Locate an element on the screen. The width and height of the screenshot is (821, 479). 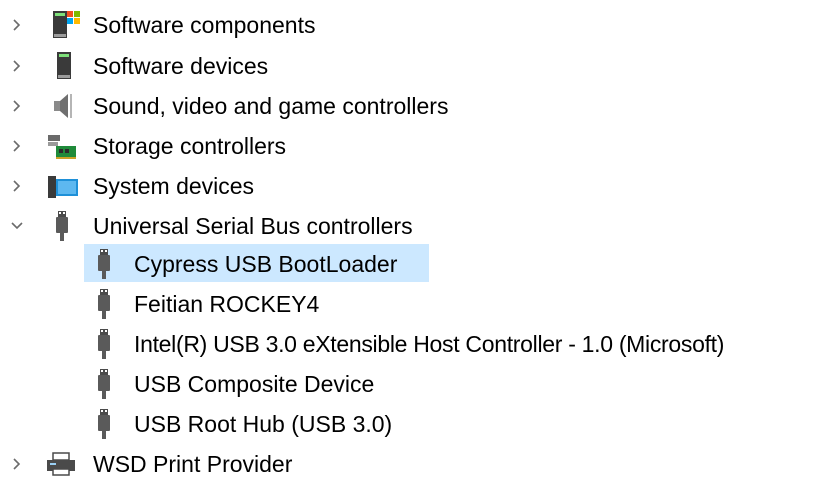
tree-item-usb-composite-device: USB Composite Device is located at coordinates (210, 384).